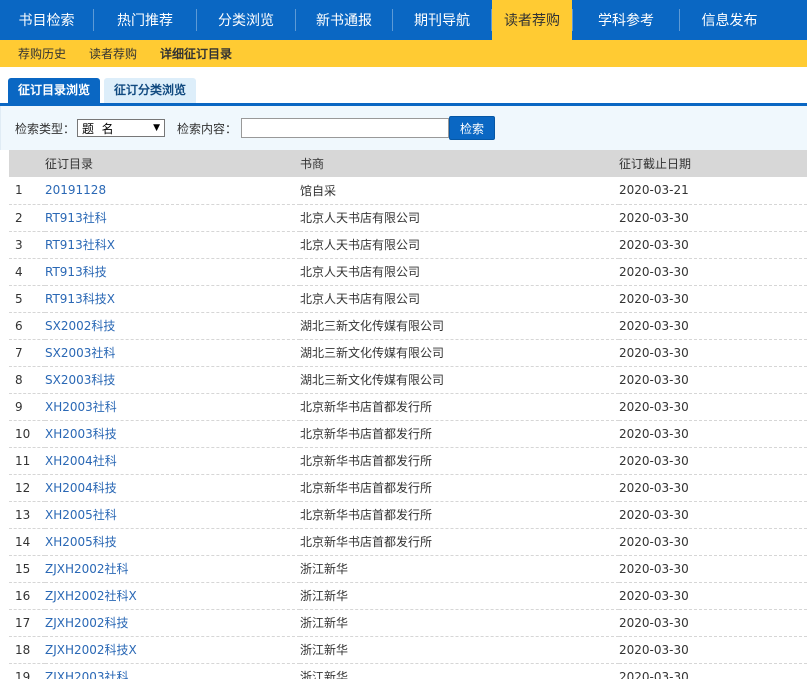  Describe the element at coordinates (27, 218) in the screenshot. I see `row-number: 2` at that location.